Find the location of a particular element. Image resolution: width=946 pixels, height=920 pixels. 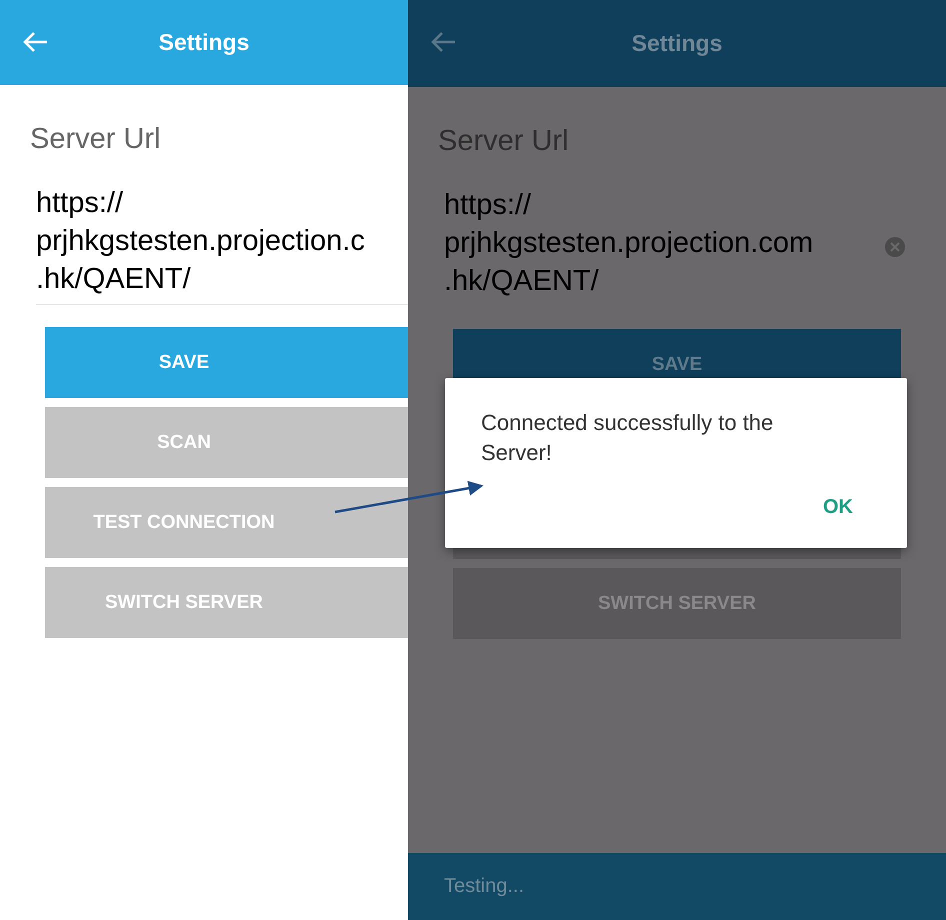

dialog-message: Connected successfully to the Server! is located at coordinates (627, 438).